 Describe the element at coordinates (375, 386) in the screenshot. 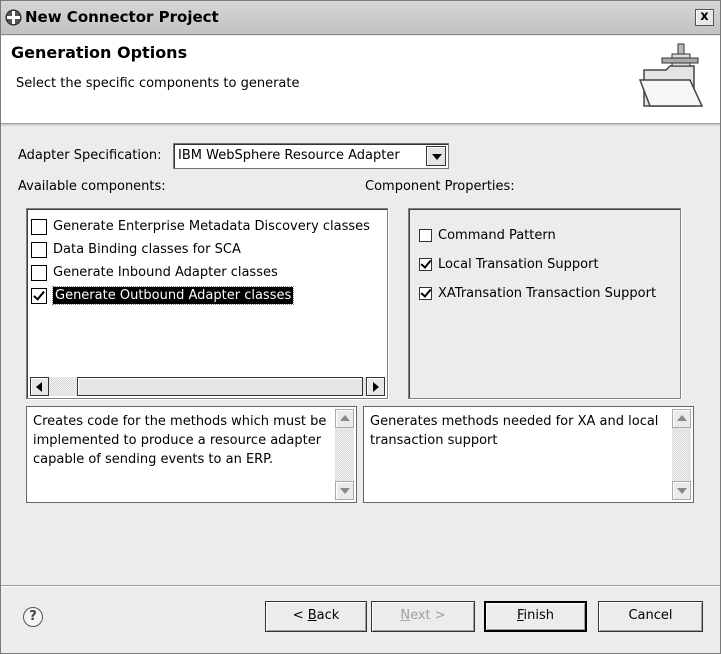

I see `scroll-right-icon` at that location.